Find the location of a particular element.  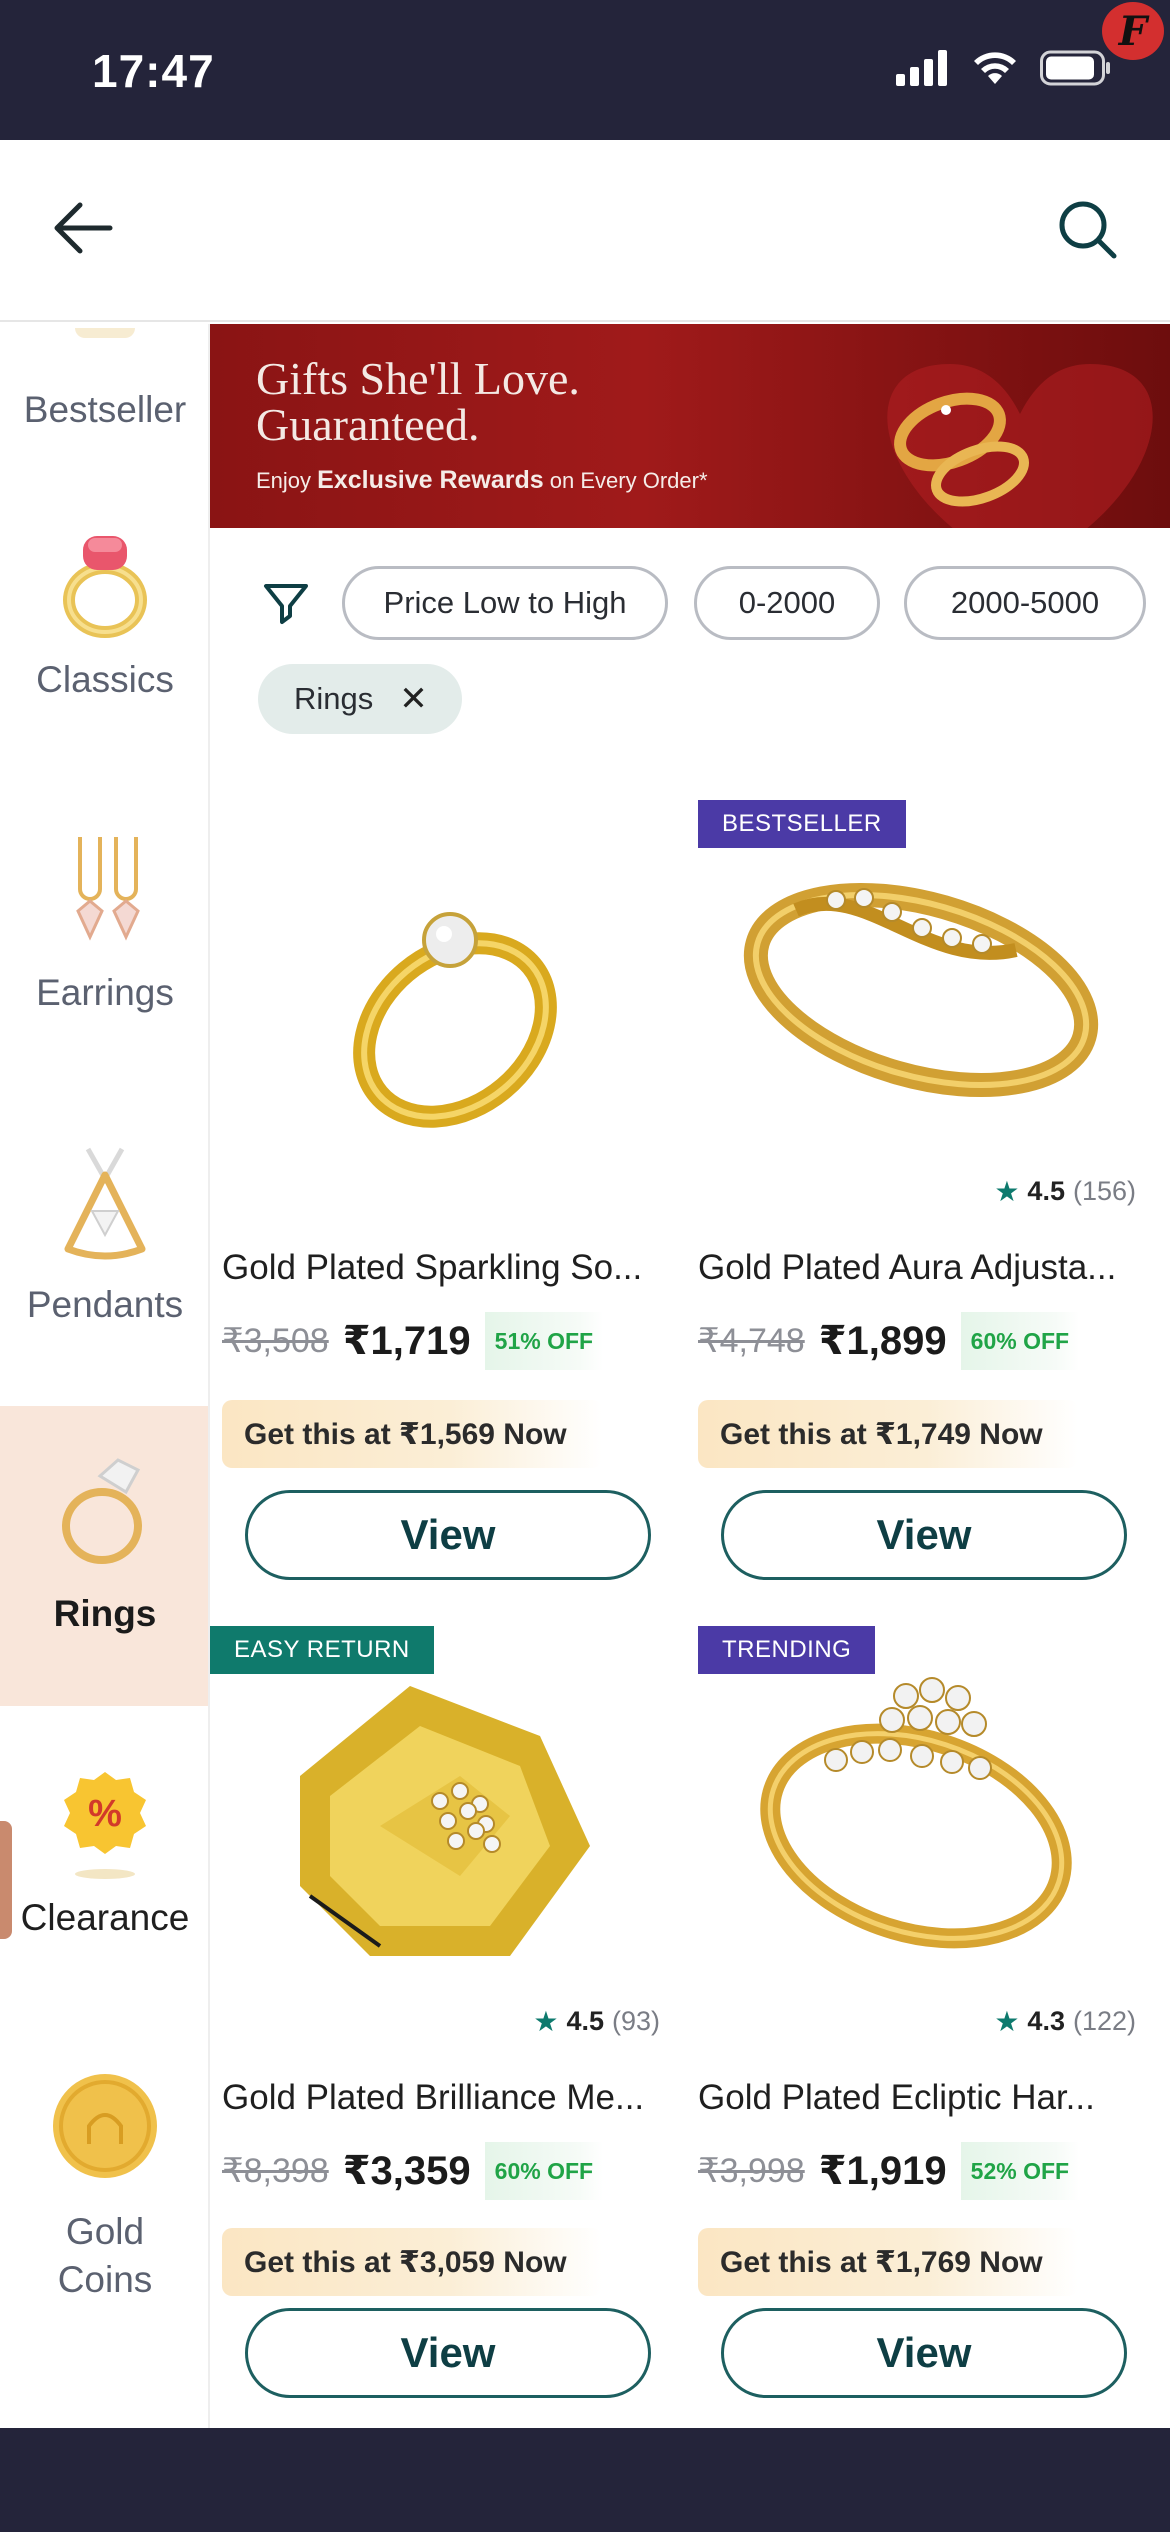

status-icons is located at coordinates (1004, 68).